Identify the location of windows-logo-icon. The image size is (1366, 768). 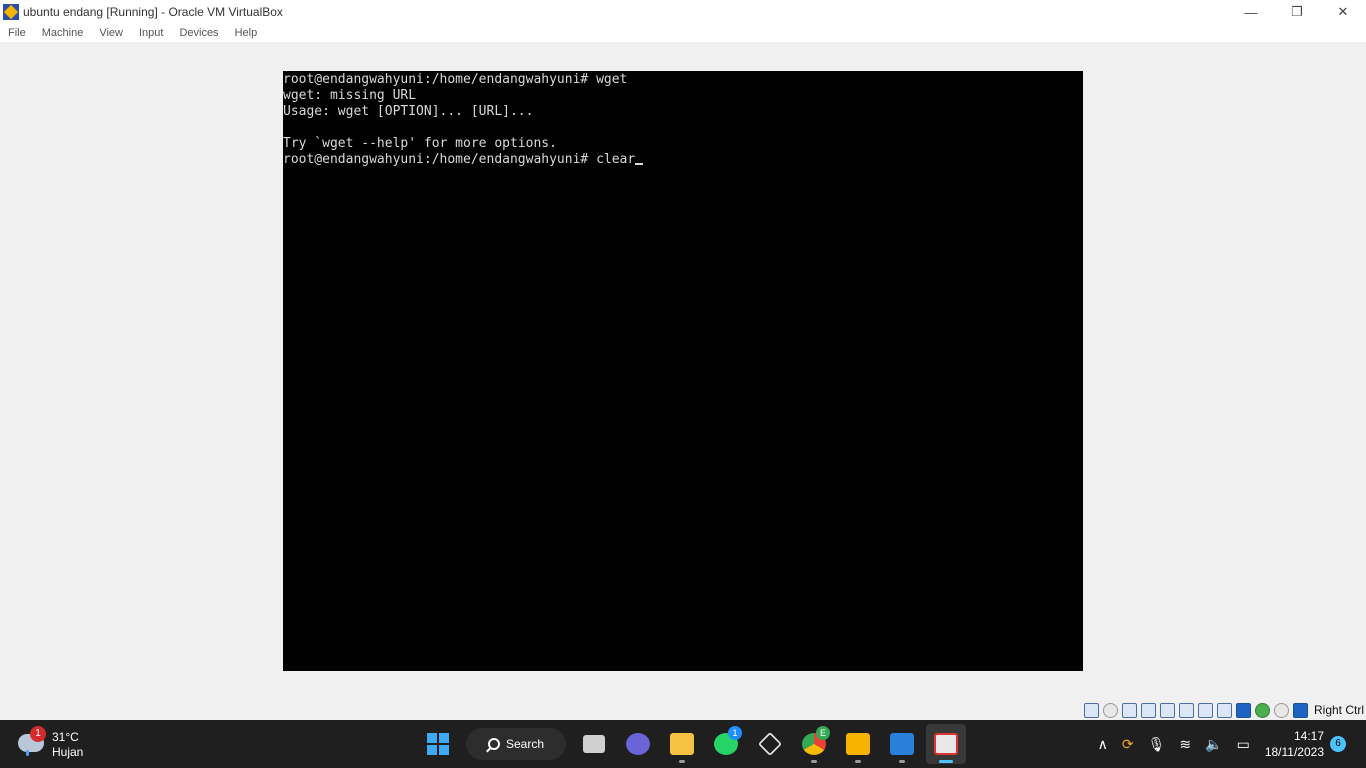
(438, 744).